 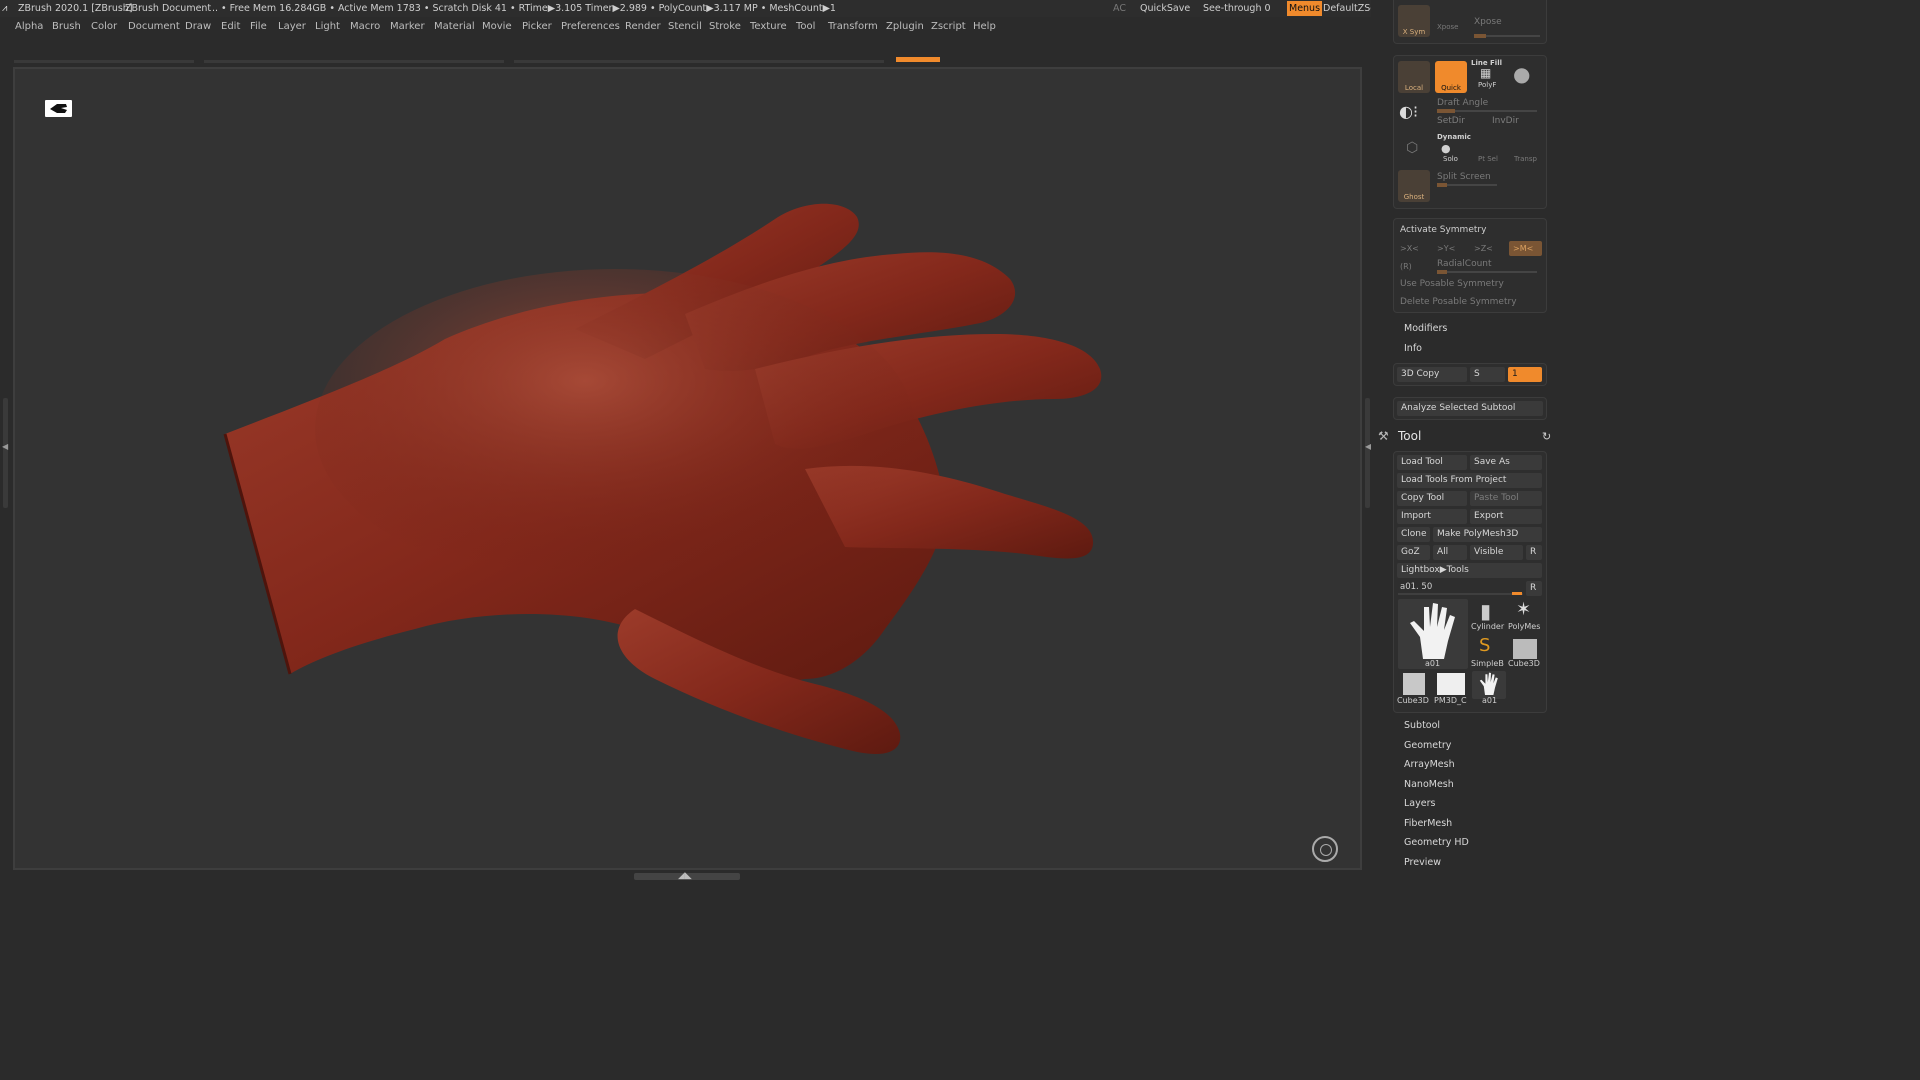 What do you see at coordinates (1506, 462) in the screenshot?
I see `save-as-button: Save As` at bounding box center [1506, 462].